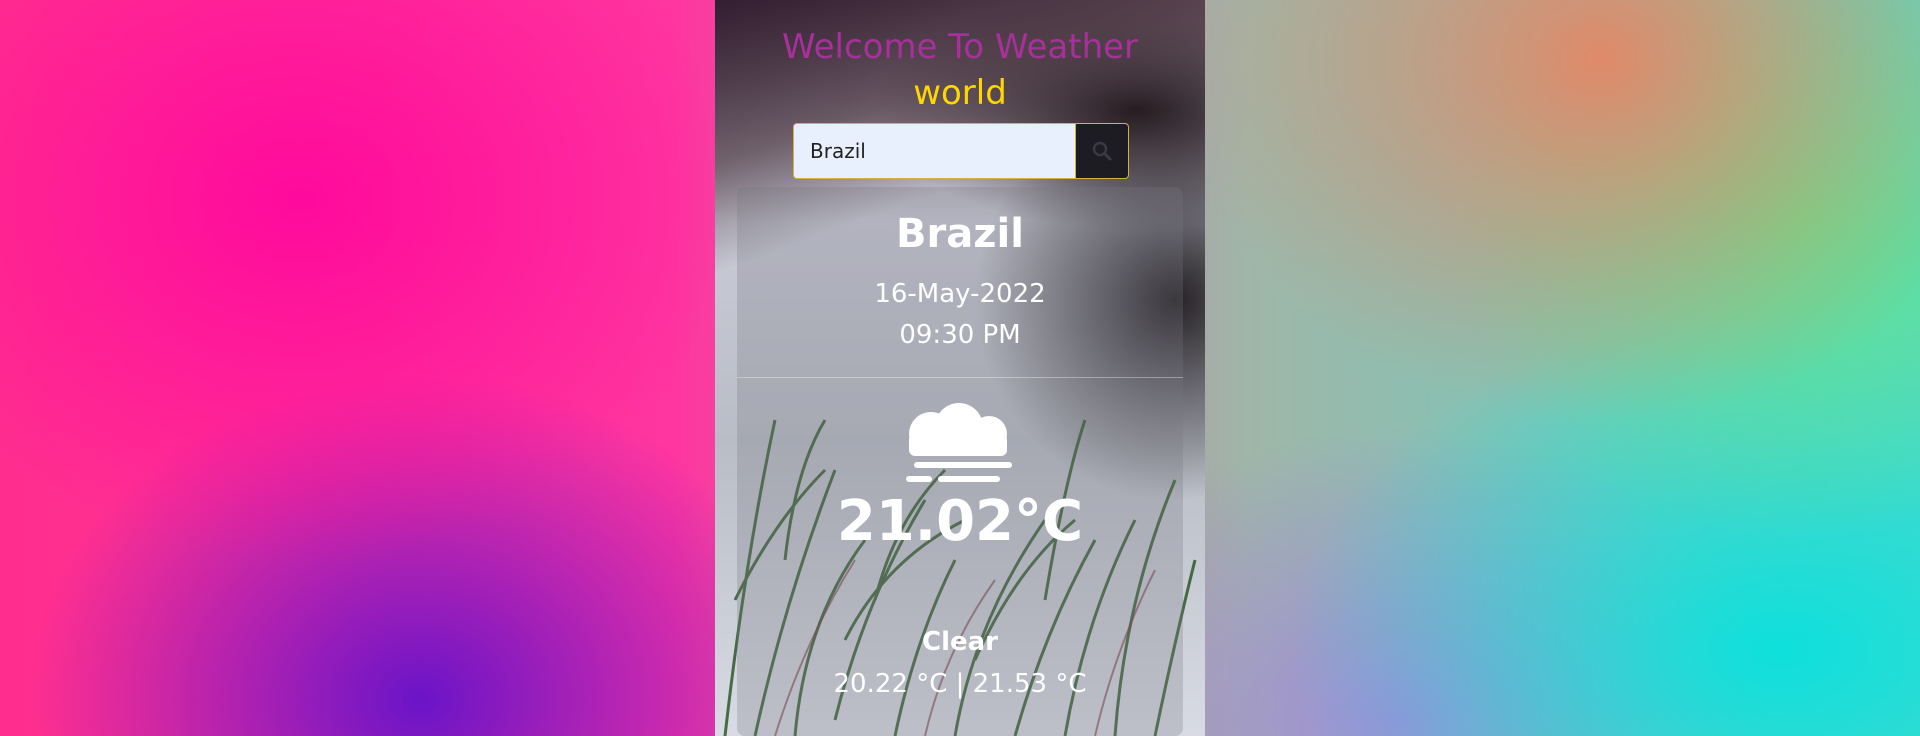 The height and width of the screenshot is (736, 1920). I want to click on search-button, so click(1101, 151).